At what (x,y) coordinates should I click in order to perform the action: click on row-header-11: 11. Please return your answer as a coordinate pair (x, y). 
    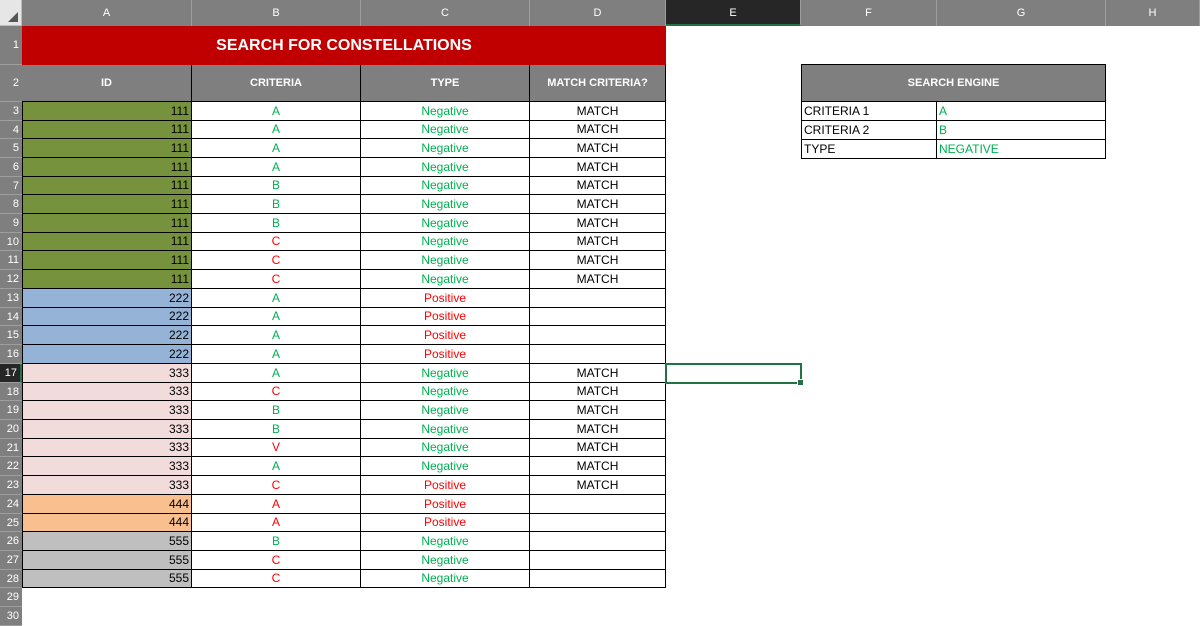
    Looking at the image, I should click on (11, 260).